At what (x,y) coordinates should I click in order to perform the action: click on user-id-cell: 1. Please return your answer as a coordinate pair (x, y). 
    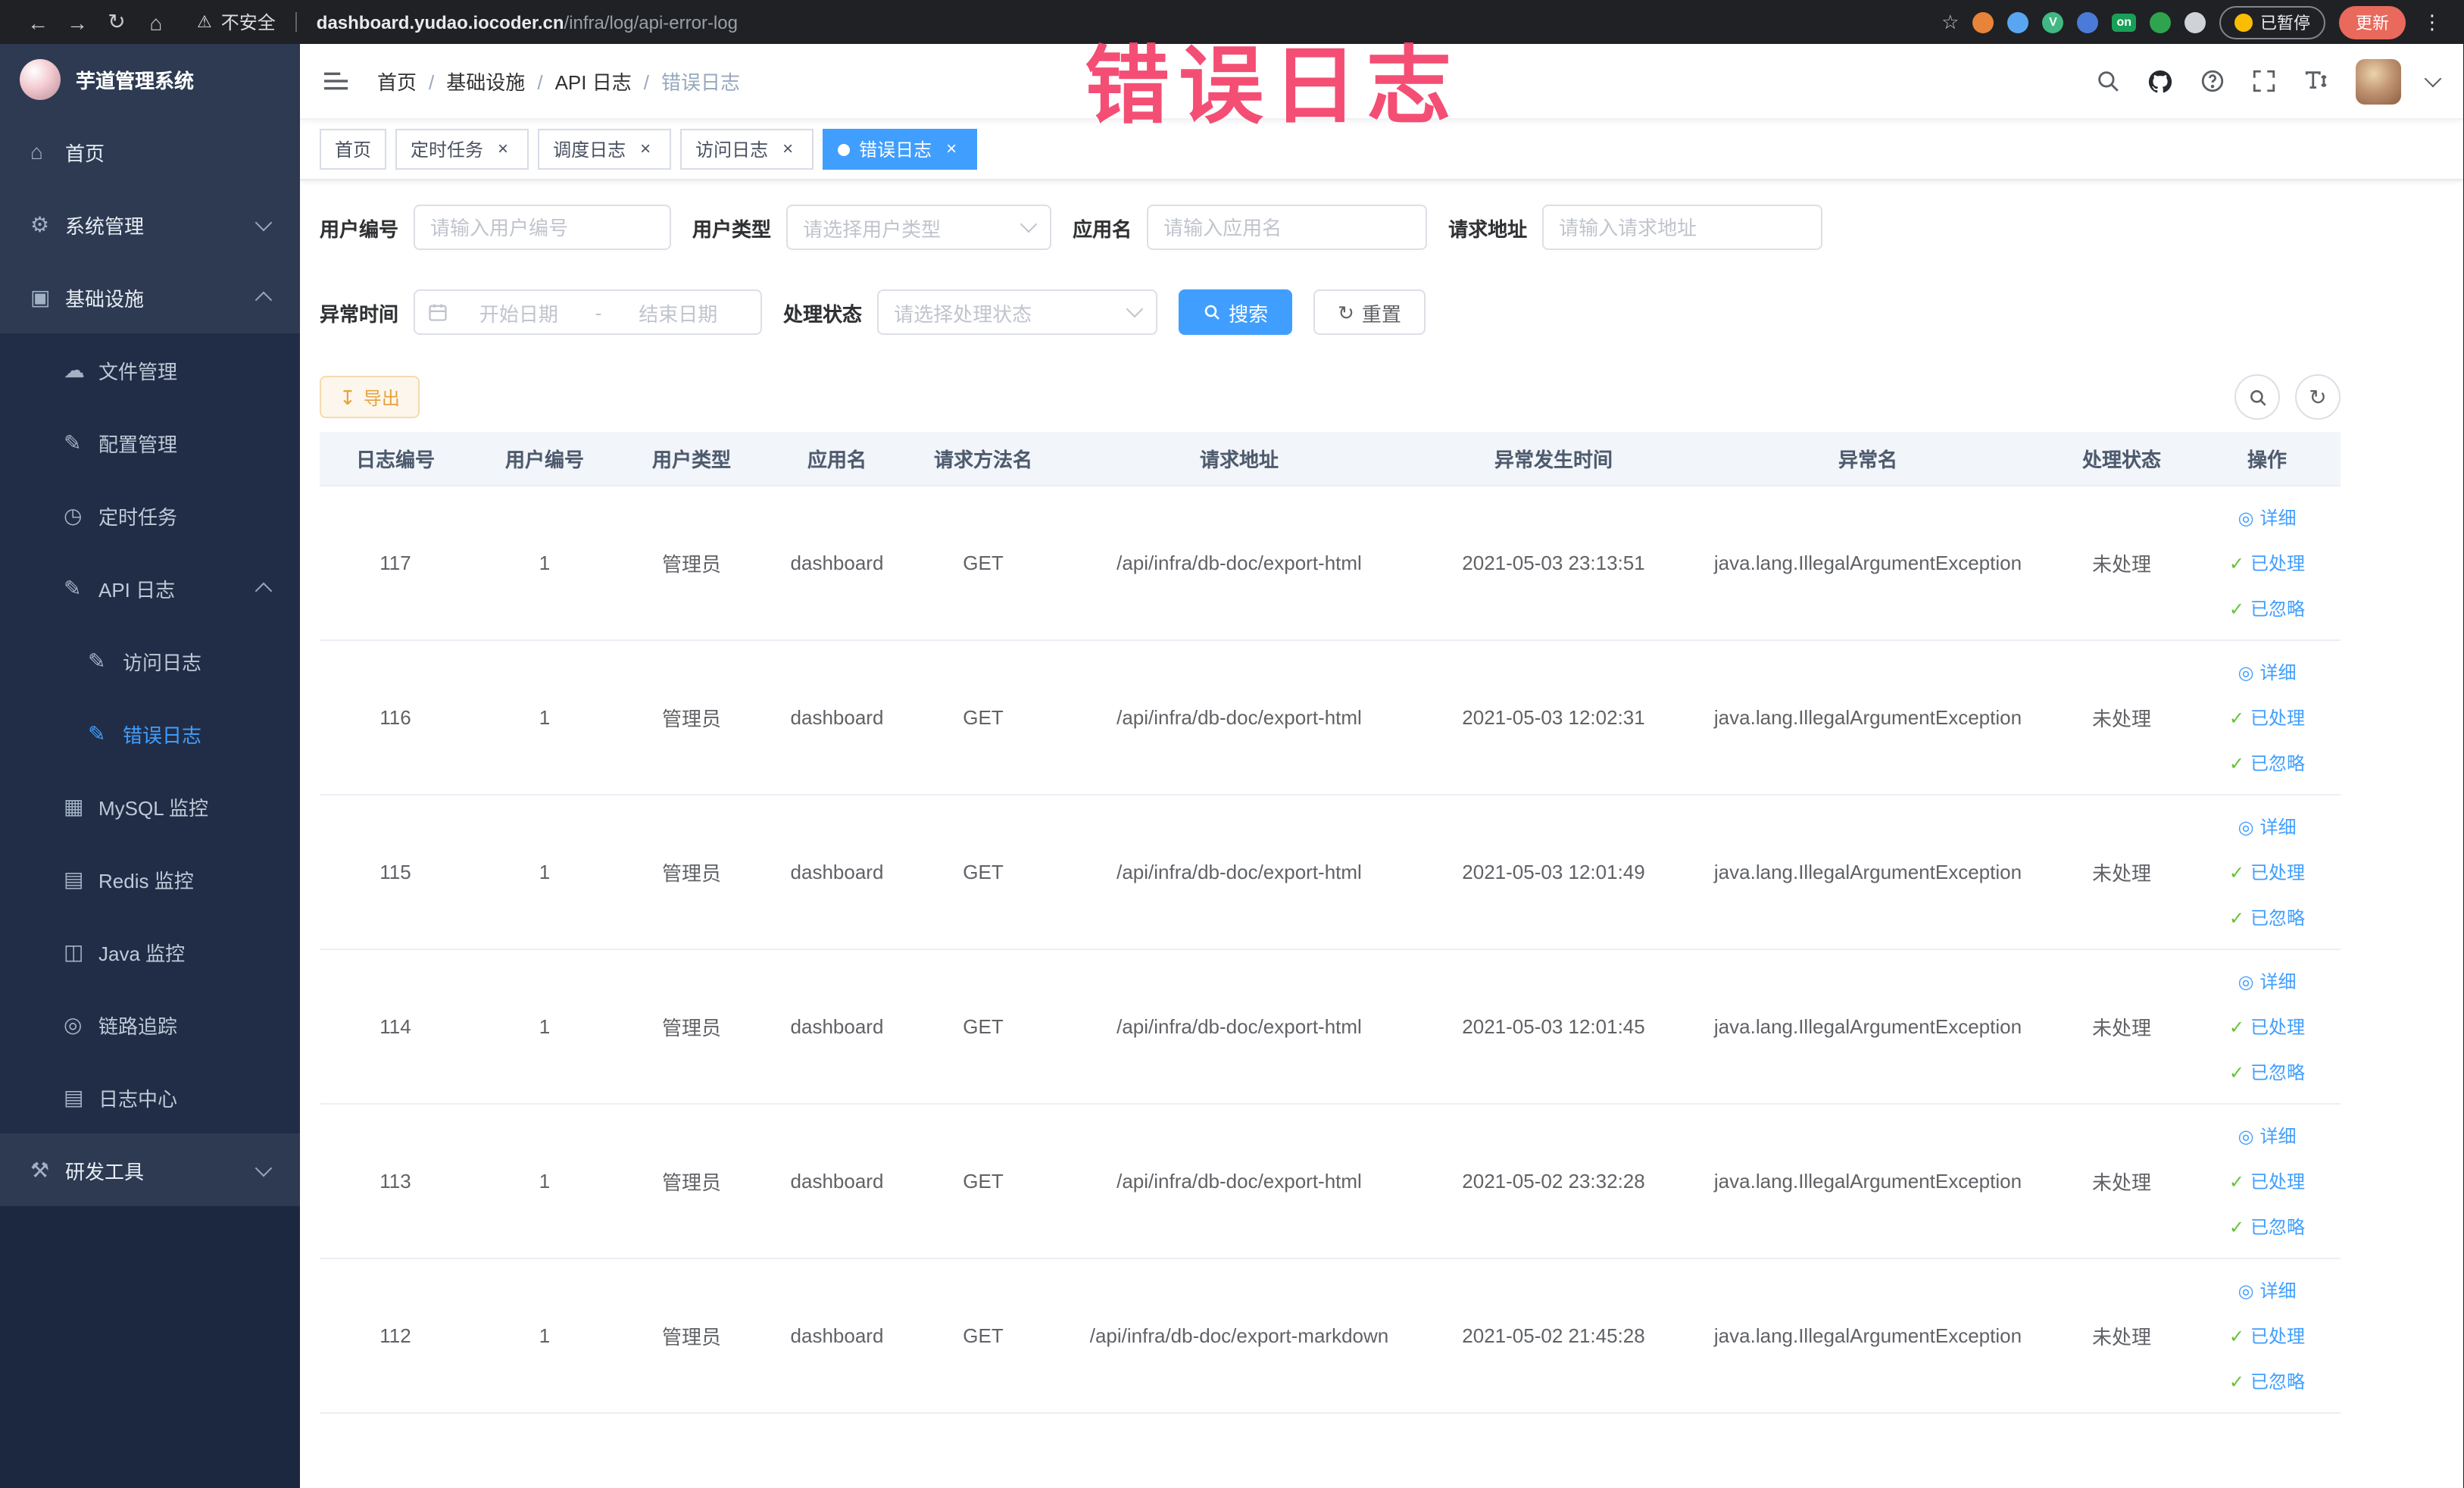
    Looking at the image, I should click on (544, 1336).